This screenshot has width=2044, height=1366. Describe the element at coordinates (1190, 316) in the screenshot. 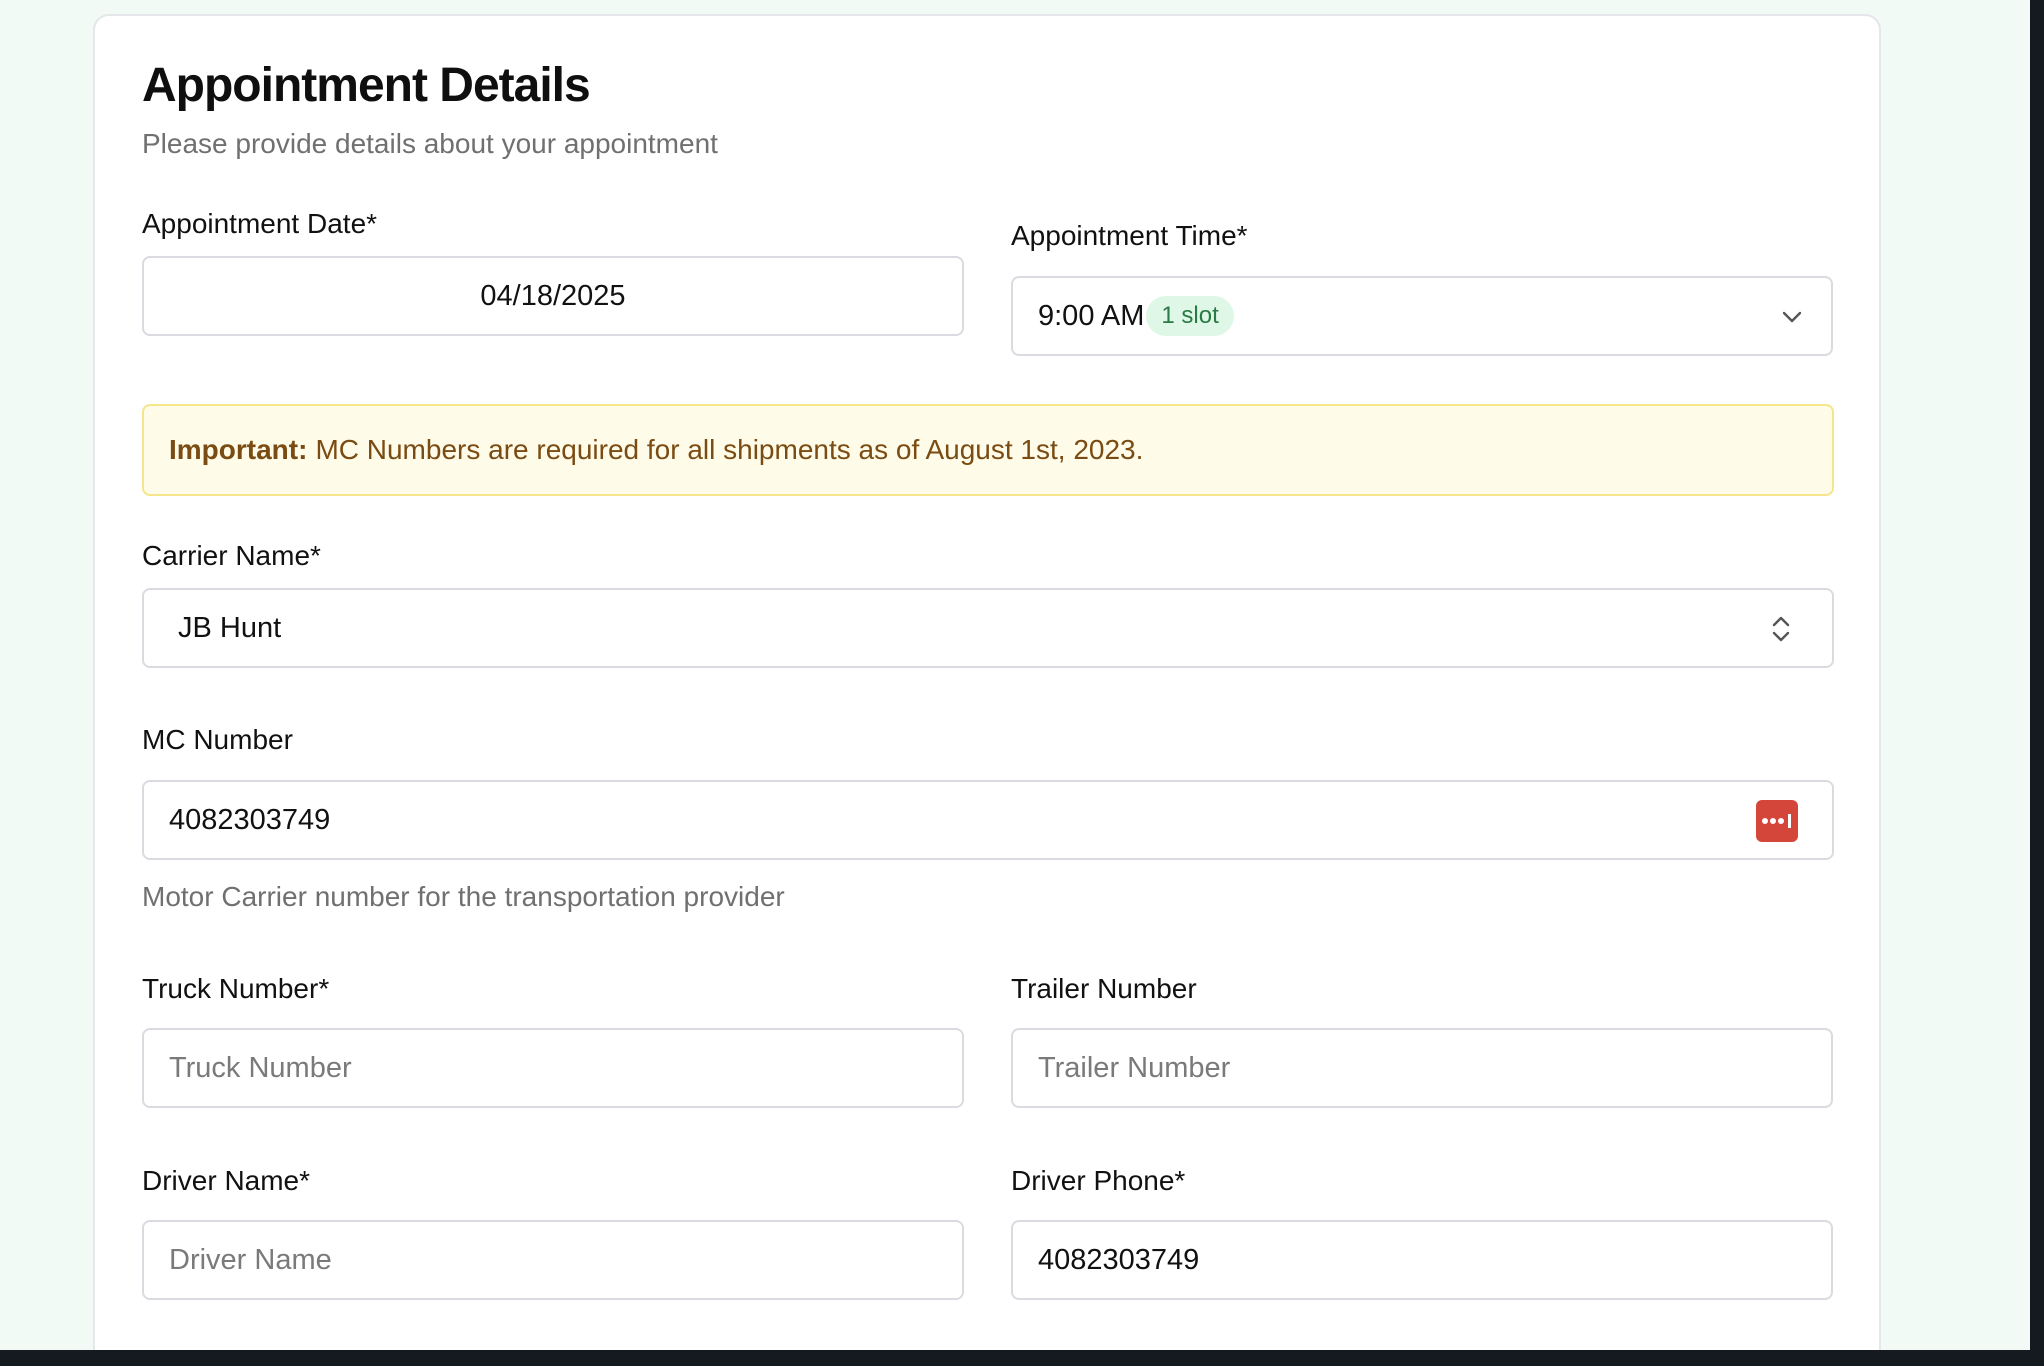

I see `slot-availability-badge: 1 slot` at that location.